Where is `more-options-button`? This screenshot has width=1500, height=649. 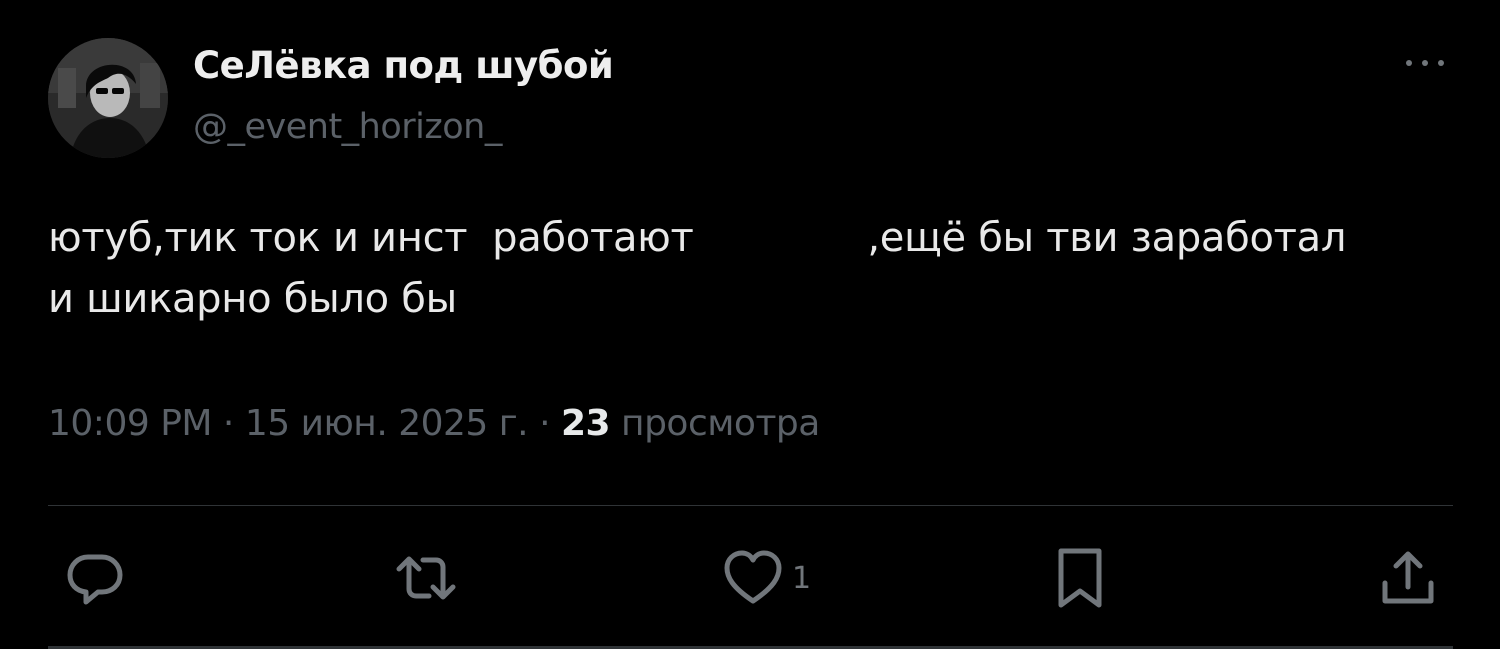 more-options-button is located at coordinates (1425, 63).